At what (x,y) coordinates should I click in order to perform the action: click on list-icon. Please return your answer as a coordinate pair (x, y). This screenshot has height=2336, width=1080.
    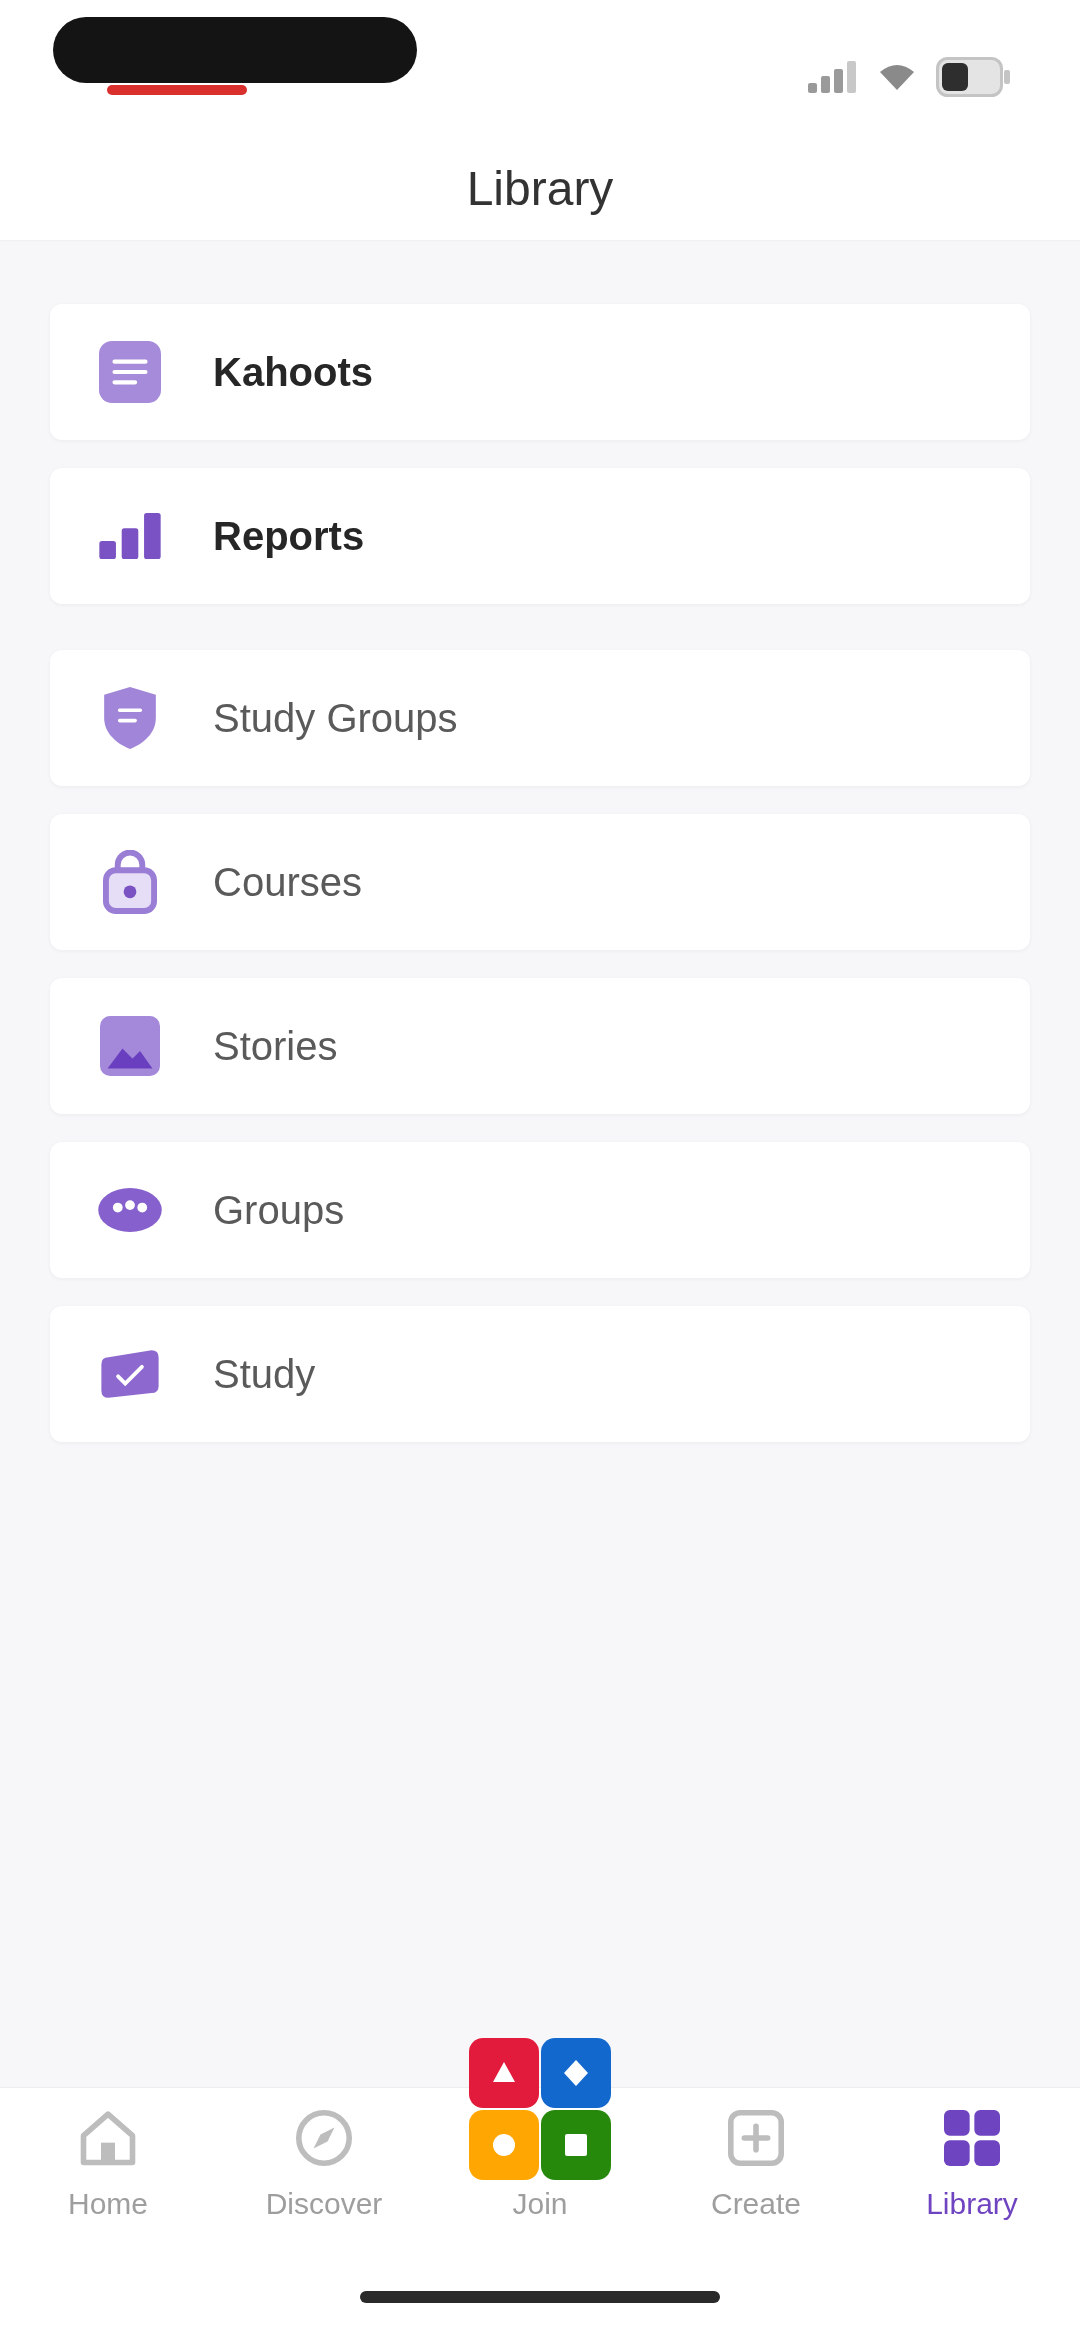
    Looking at the image, I should click on (130, 372).